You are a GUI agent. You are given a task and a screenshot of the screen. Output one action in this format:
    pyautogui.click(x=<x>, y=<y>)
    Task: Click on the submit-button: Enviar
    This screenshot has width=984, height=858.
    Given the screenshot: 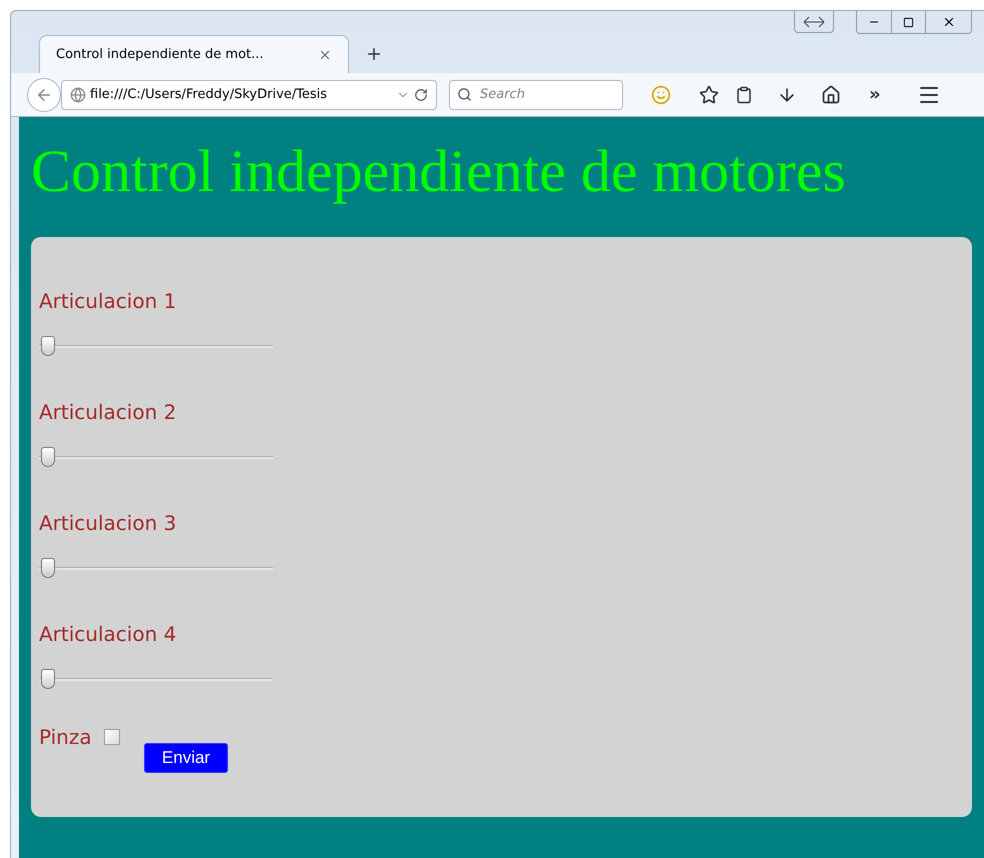 What is the action you would take?
    pyautogui.click(x=186, y=758)
    